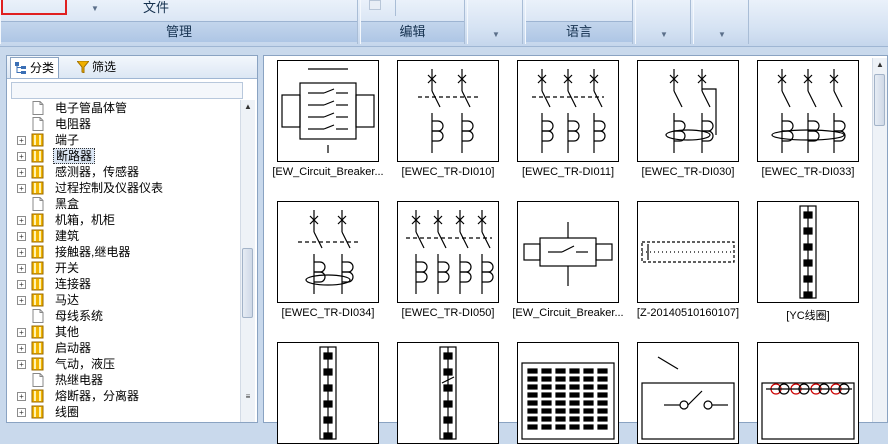  I want to click on tree-filter-bar, so click(127, 90).